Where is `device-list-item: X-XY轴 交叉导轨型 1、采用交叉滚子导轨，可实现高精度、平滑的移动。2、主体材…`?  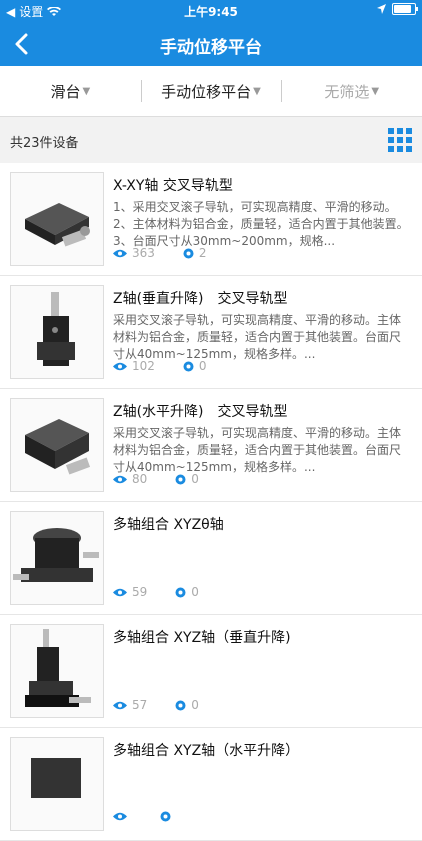
device-list-item: X-XY轴 交叉导轨型 1、采用交叉滚子导轨，可实现高精度、平滑的移动。2、主体材… is located at coordinates (211, 219).